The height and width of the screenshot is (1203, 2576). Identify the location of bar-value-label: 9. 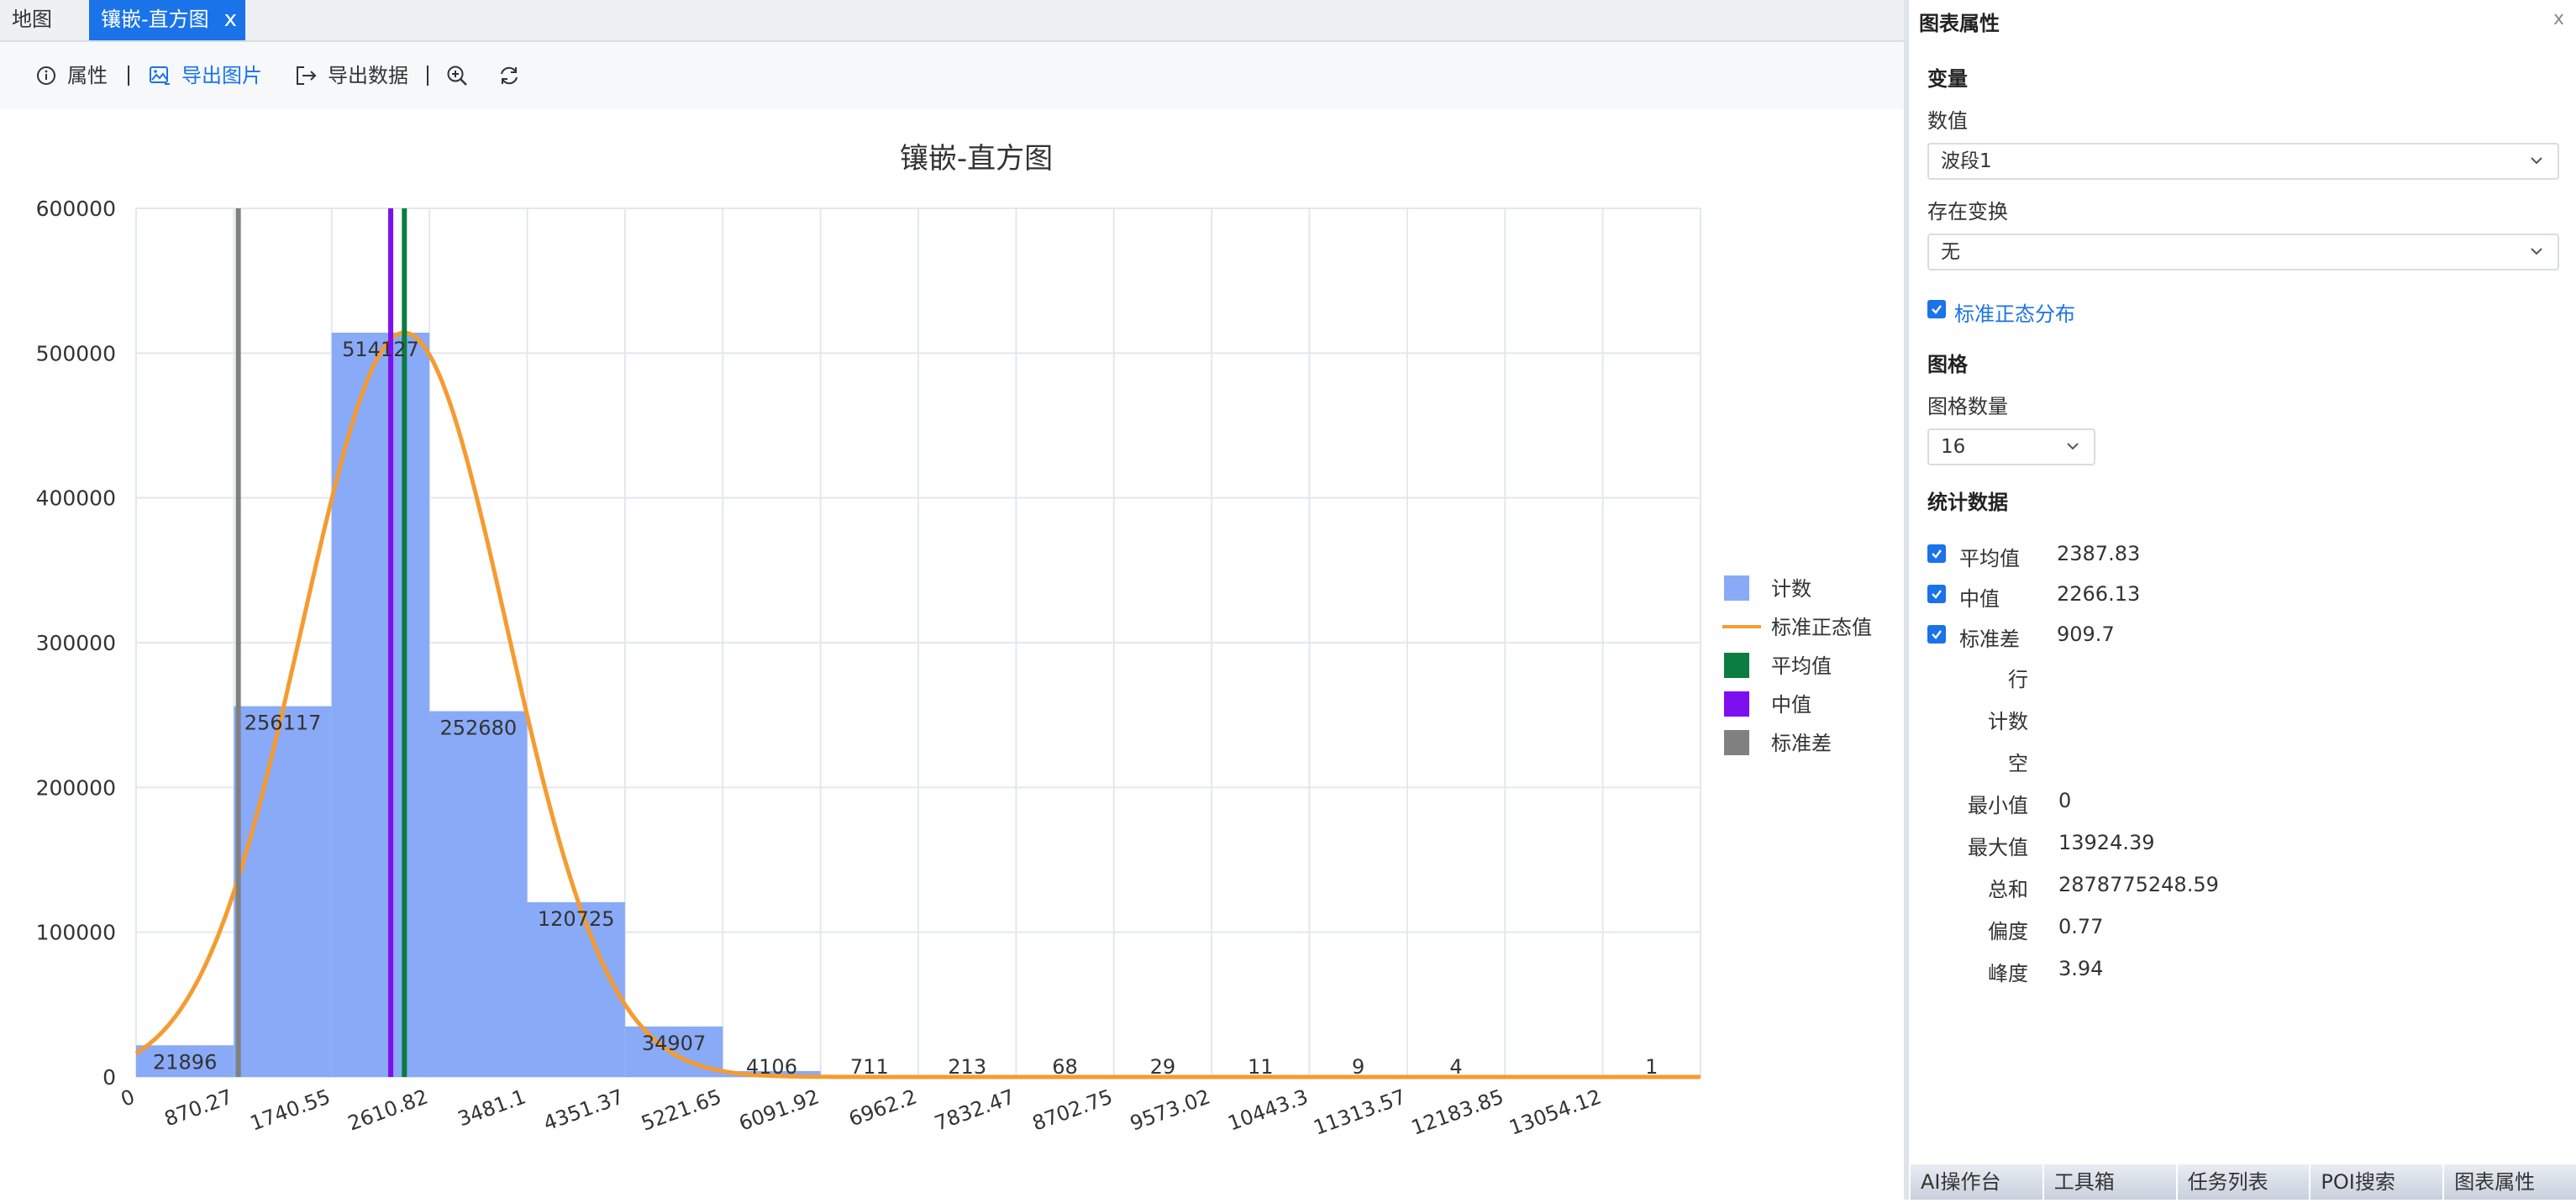
(1358, 1067).